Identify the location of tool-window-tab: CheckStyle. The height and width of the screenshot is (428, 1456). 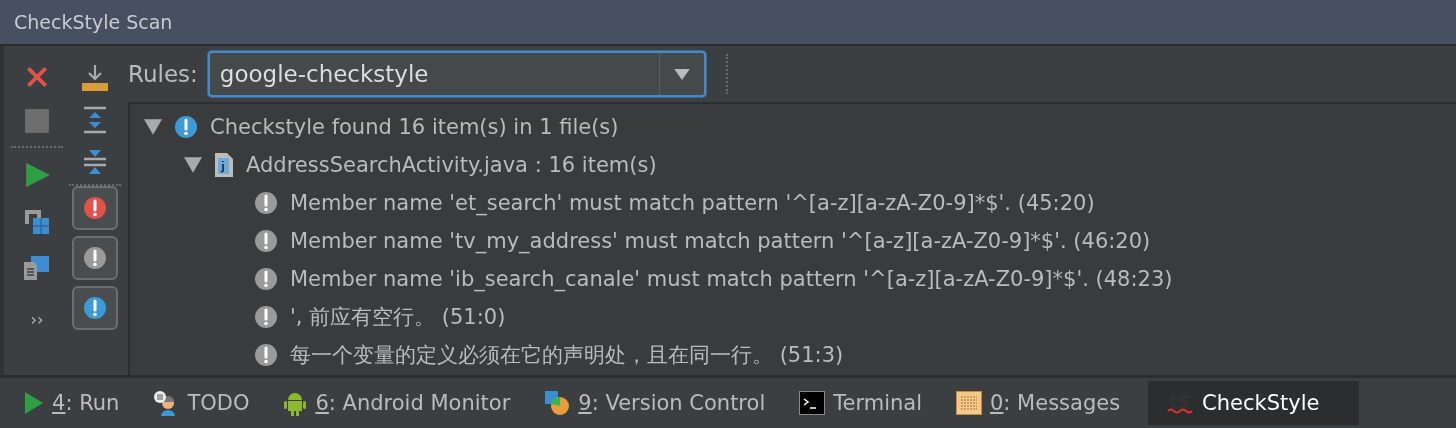
(1254, 403).